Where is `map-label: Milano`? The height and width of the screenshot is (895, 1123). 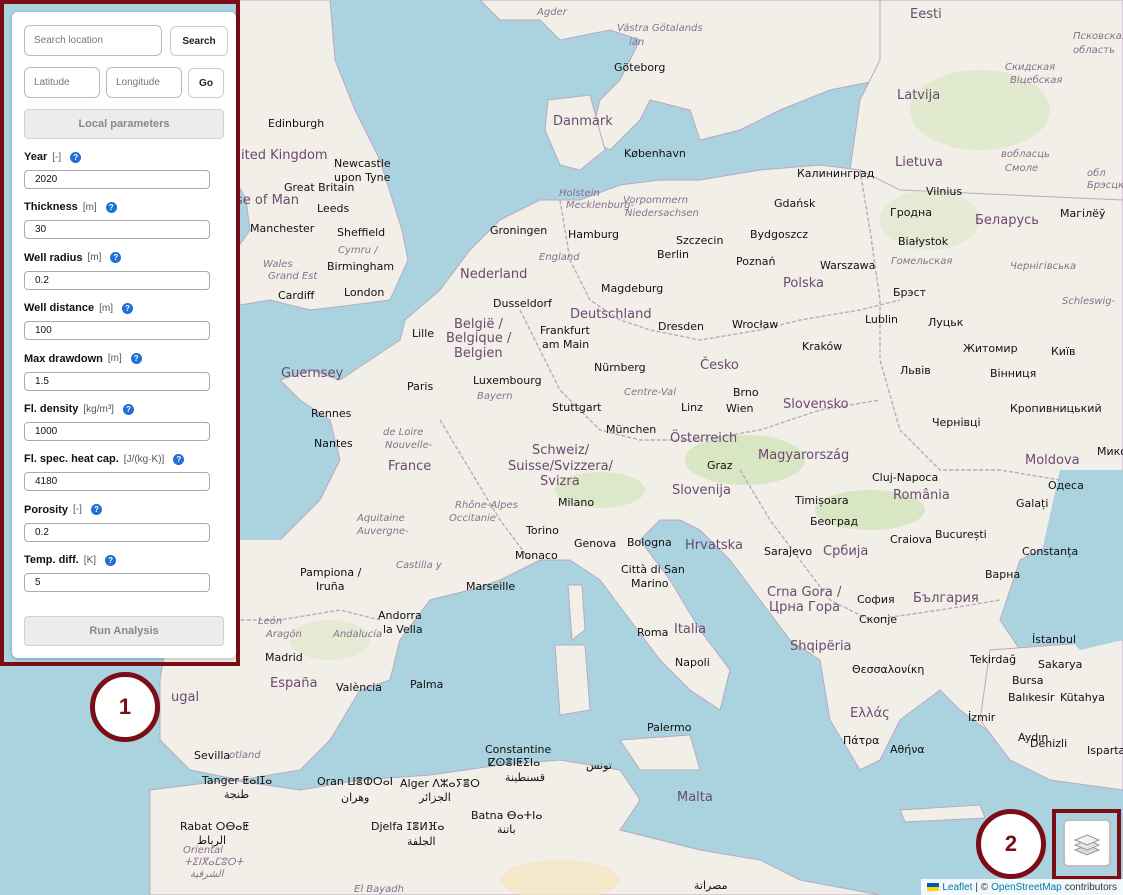 map-label: Milano is located at coordinates (576, 502).